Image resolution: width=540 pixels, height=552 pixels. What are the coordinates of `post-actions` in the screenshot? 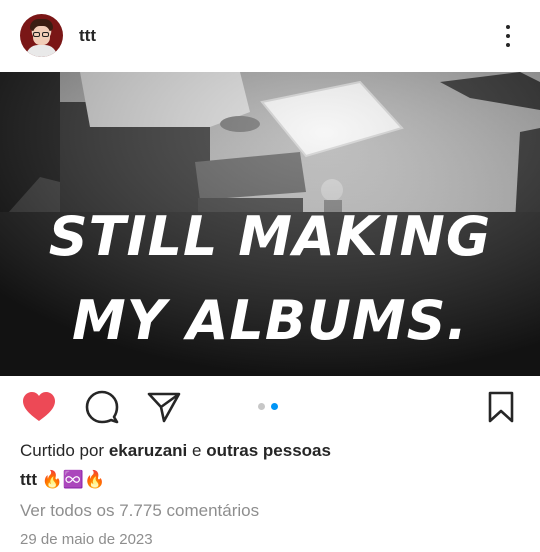 It's located at (270, 406).